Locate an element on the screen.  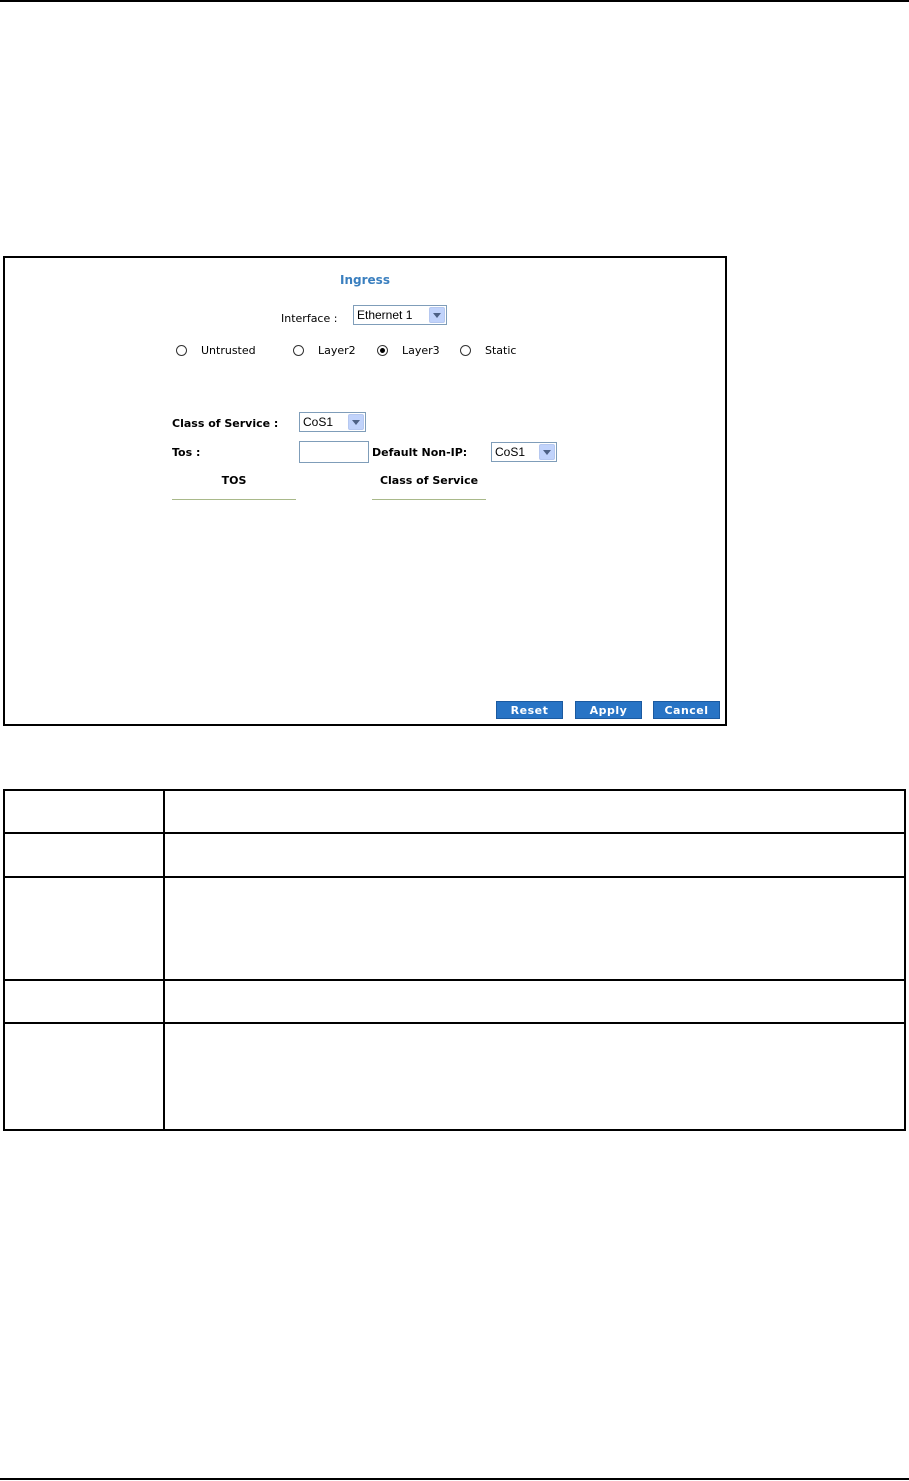
tos-label: Tos : is located at coordinates (186, 452).